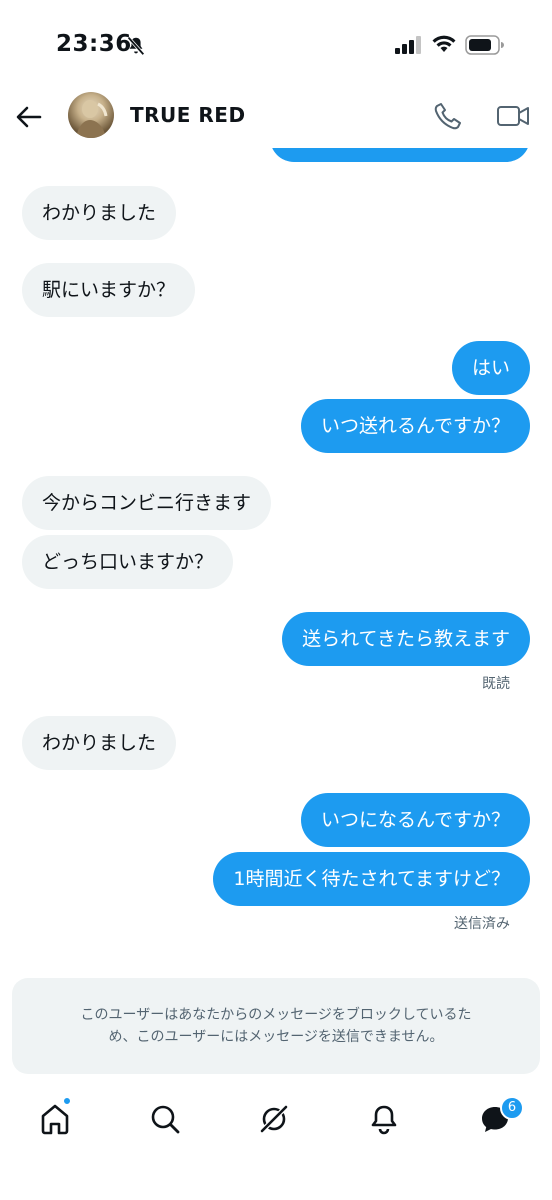  I want to click on message-bubble-outgoing: いつになるんですか？, so click(415, 820).